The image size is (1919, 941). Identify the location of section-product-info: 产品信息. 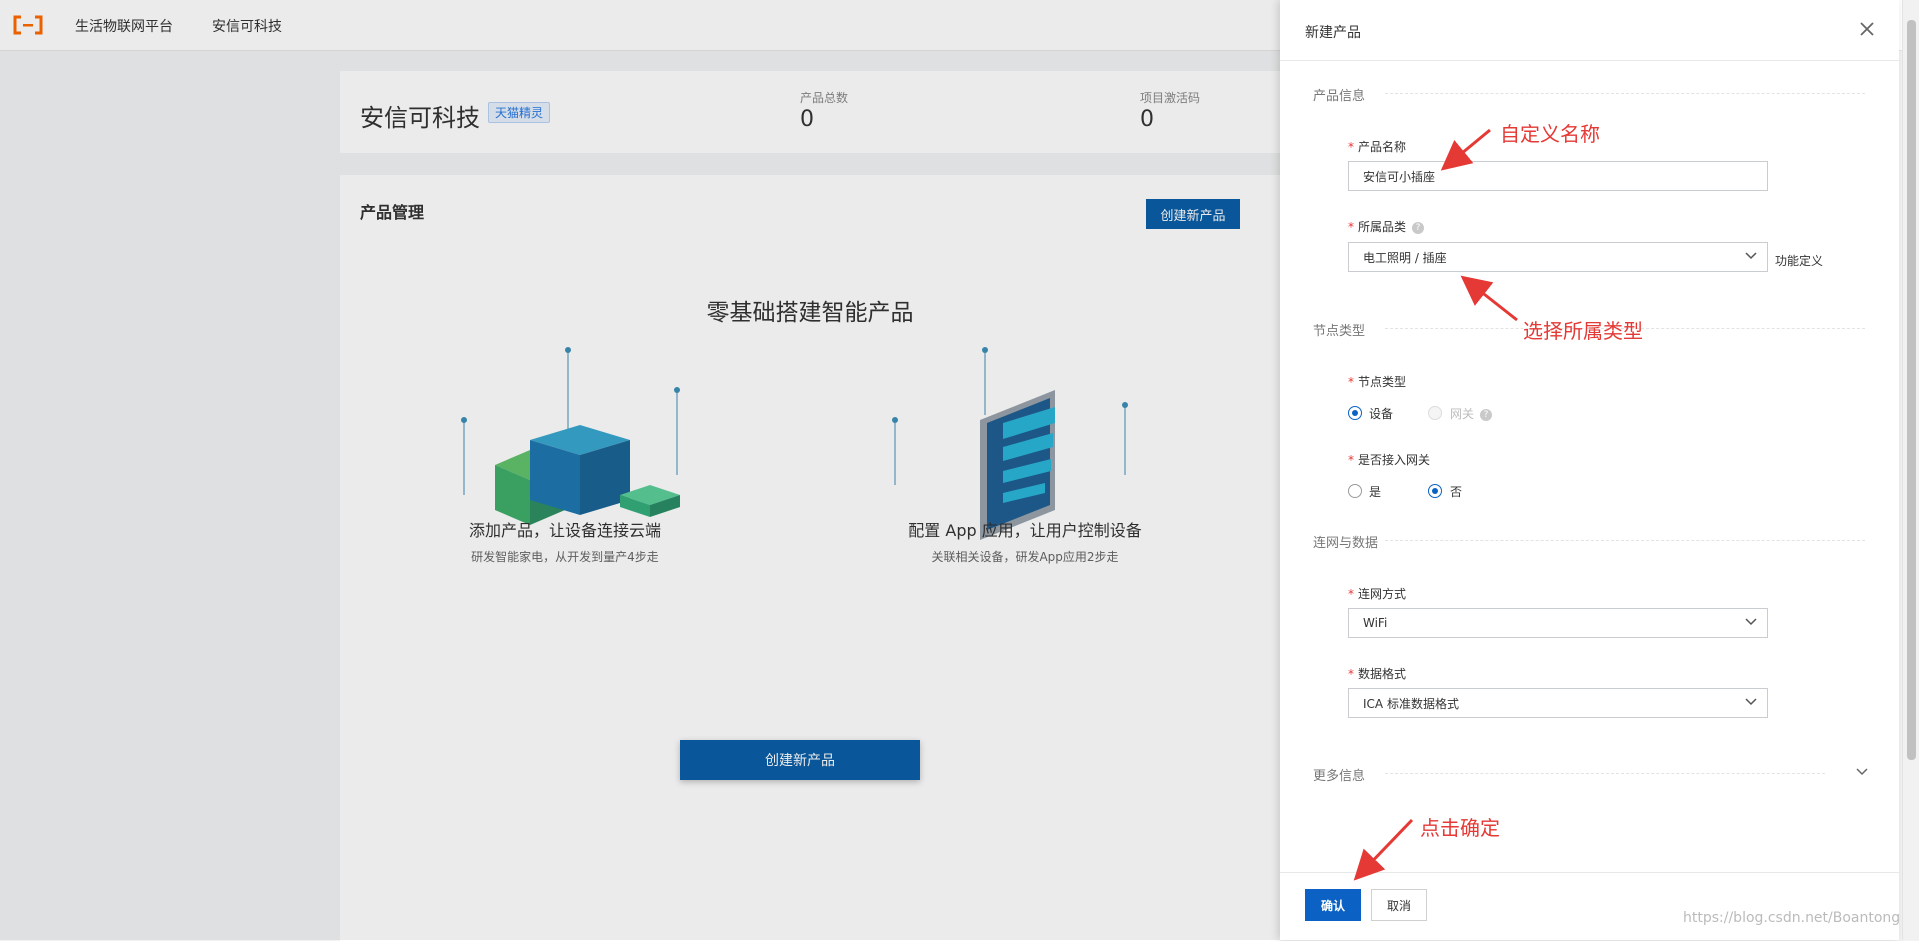
(1339, 96).